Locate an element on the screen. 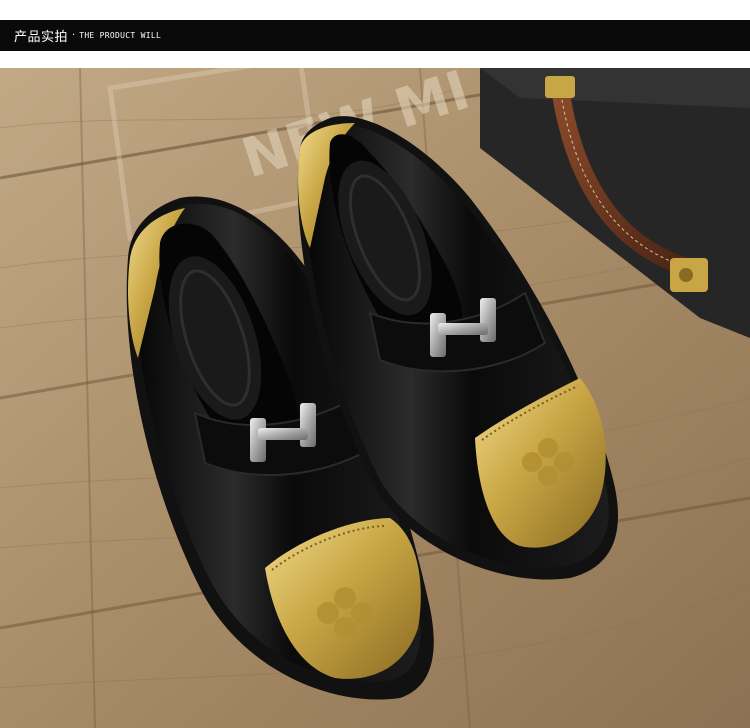 The width and height of the screenshot is (750, 728). header-title-cn: 产品实拍 is located at coordinates (41, 37).